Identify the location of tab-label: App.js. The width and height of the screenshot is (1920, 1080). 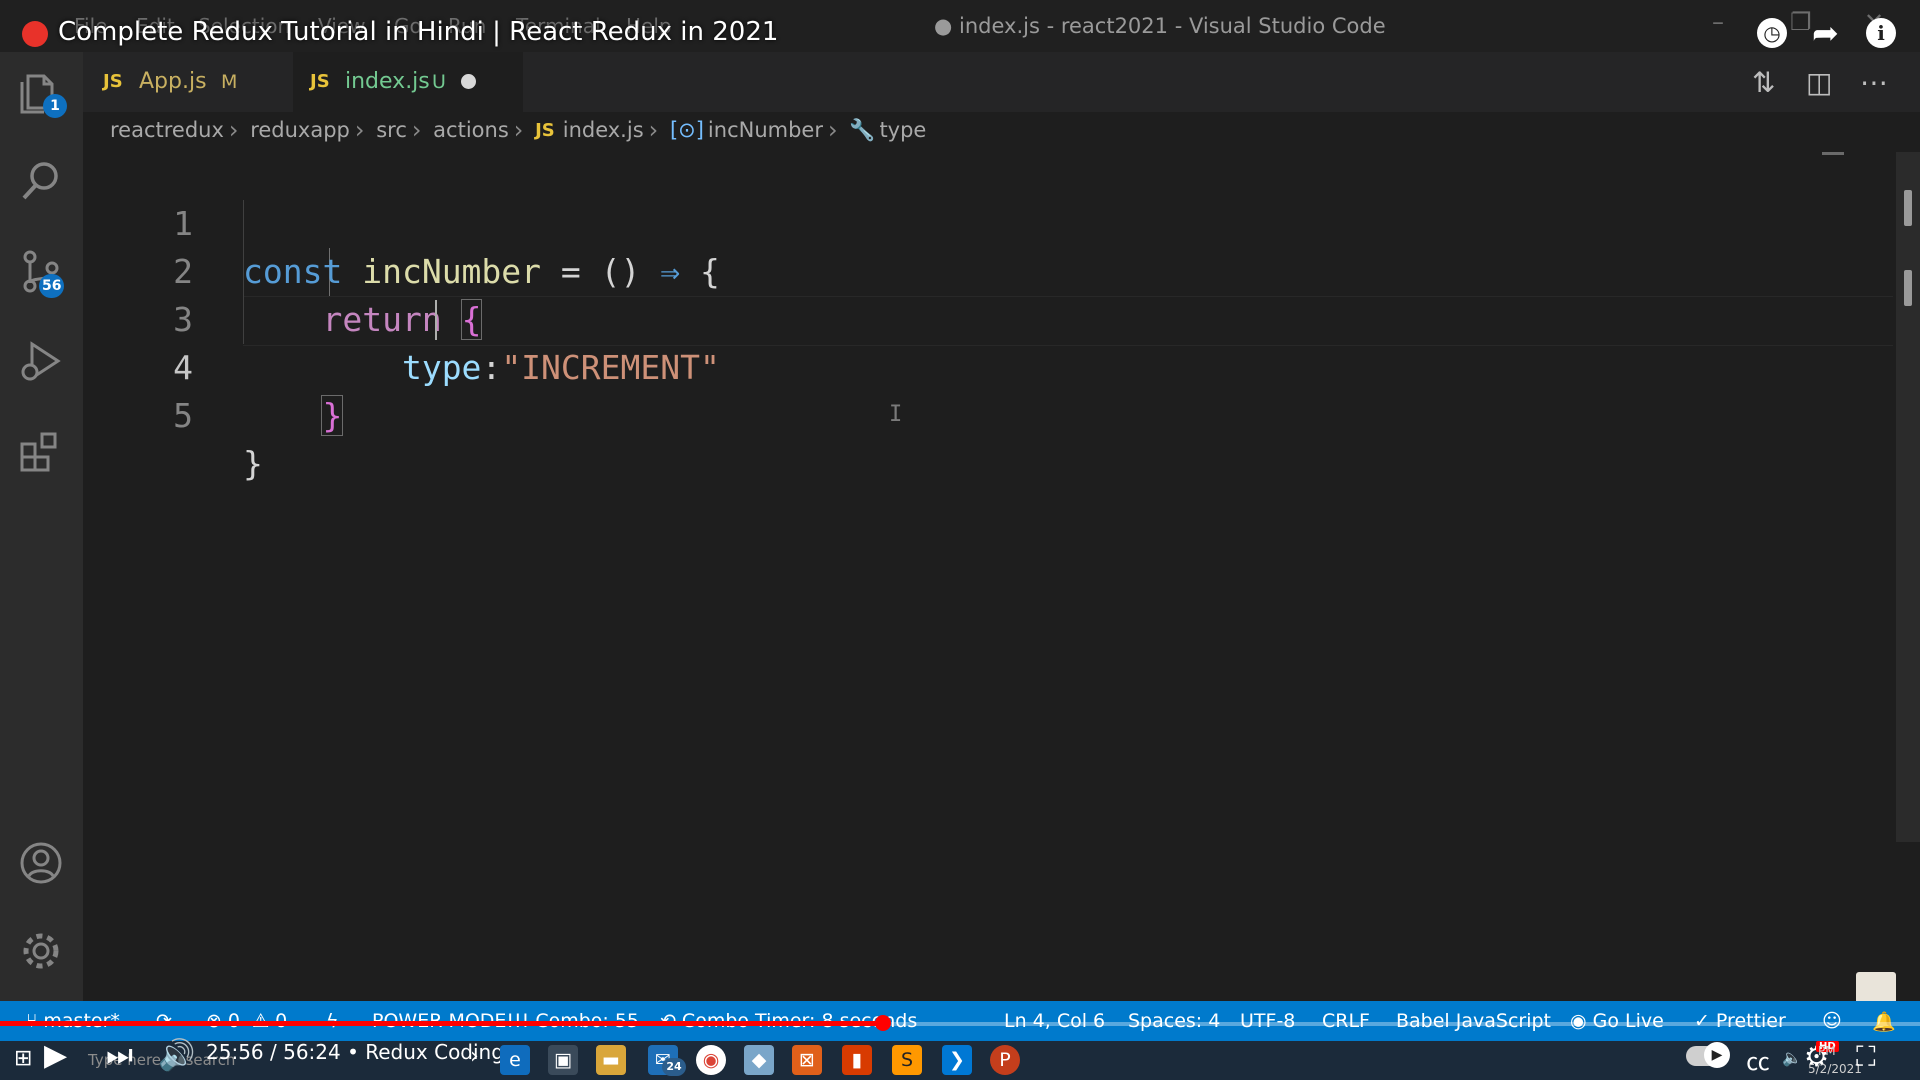
(173, 81).